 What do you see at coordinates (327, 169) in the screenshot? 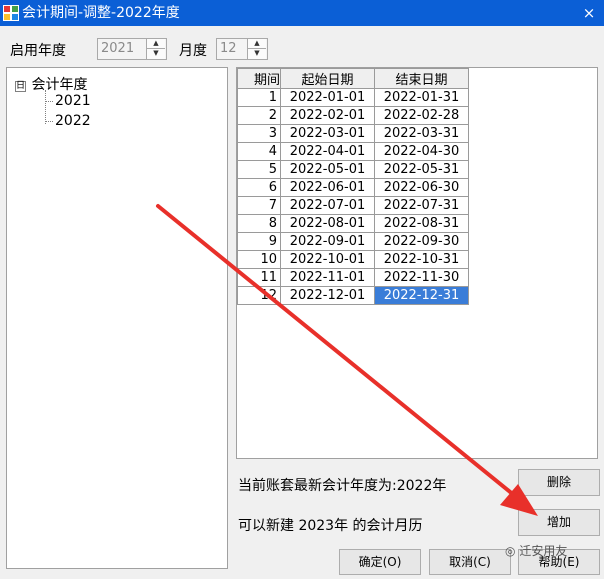
I see `cell-start-date: 2022-05-01` at bounding box center [327, 169].